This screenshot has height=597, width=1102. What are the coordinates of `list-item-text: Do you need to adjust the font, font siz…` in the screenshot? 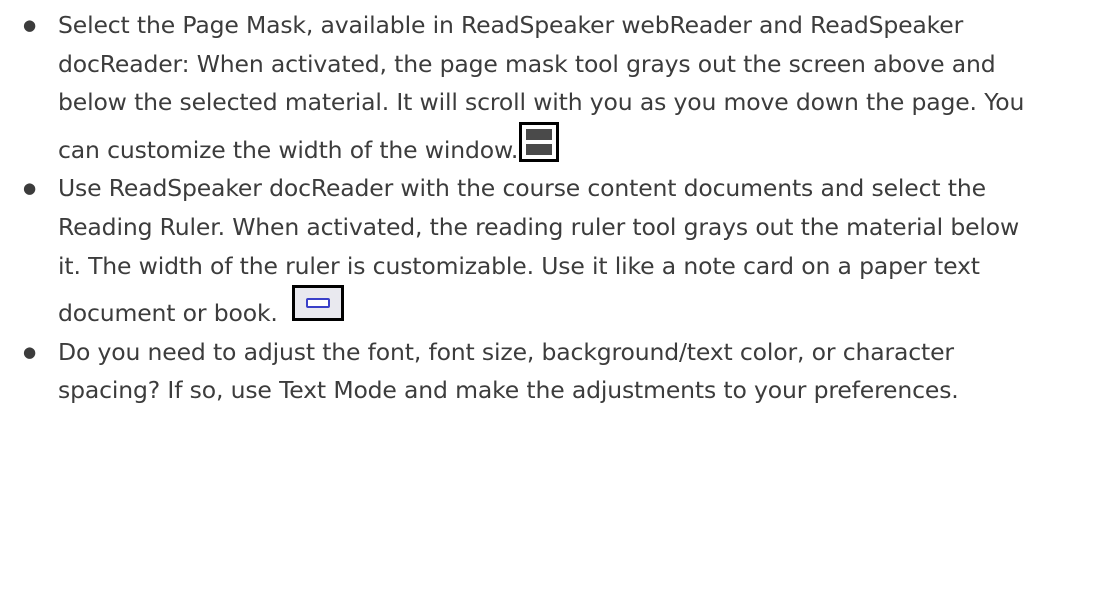 It's located at (508, 371).